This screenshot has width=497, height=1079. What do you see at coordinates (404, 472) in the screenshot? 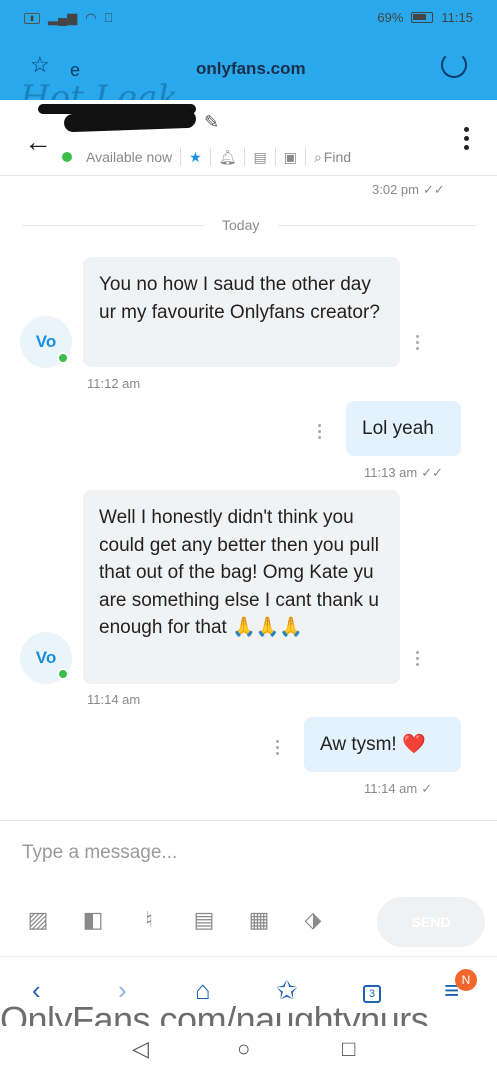
I see `message-time: 11:13 am ✓✓` at bounding box center [404, 472].